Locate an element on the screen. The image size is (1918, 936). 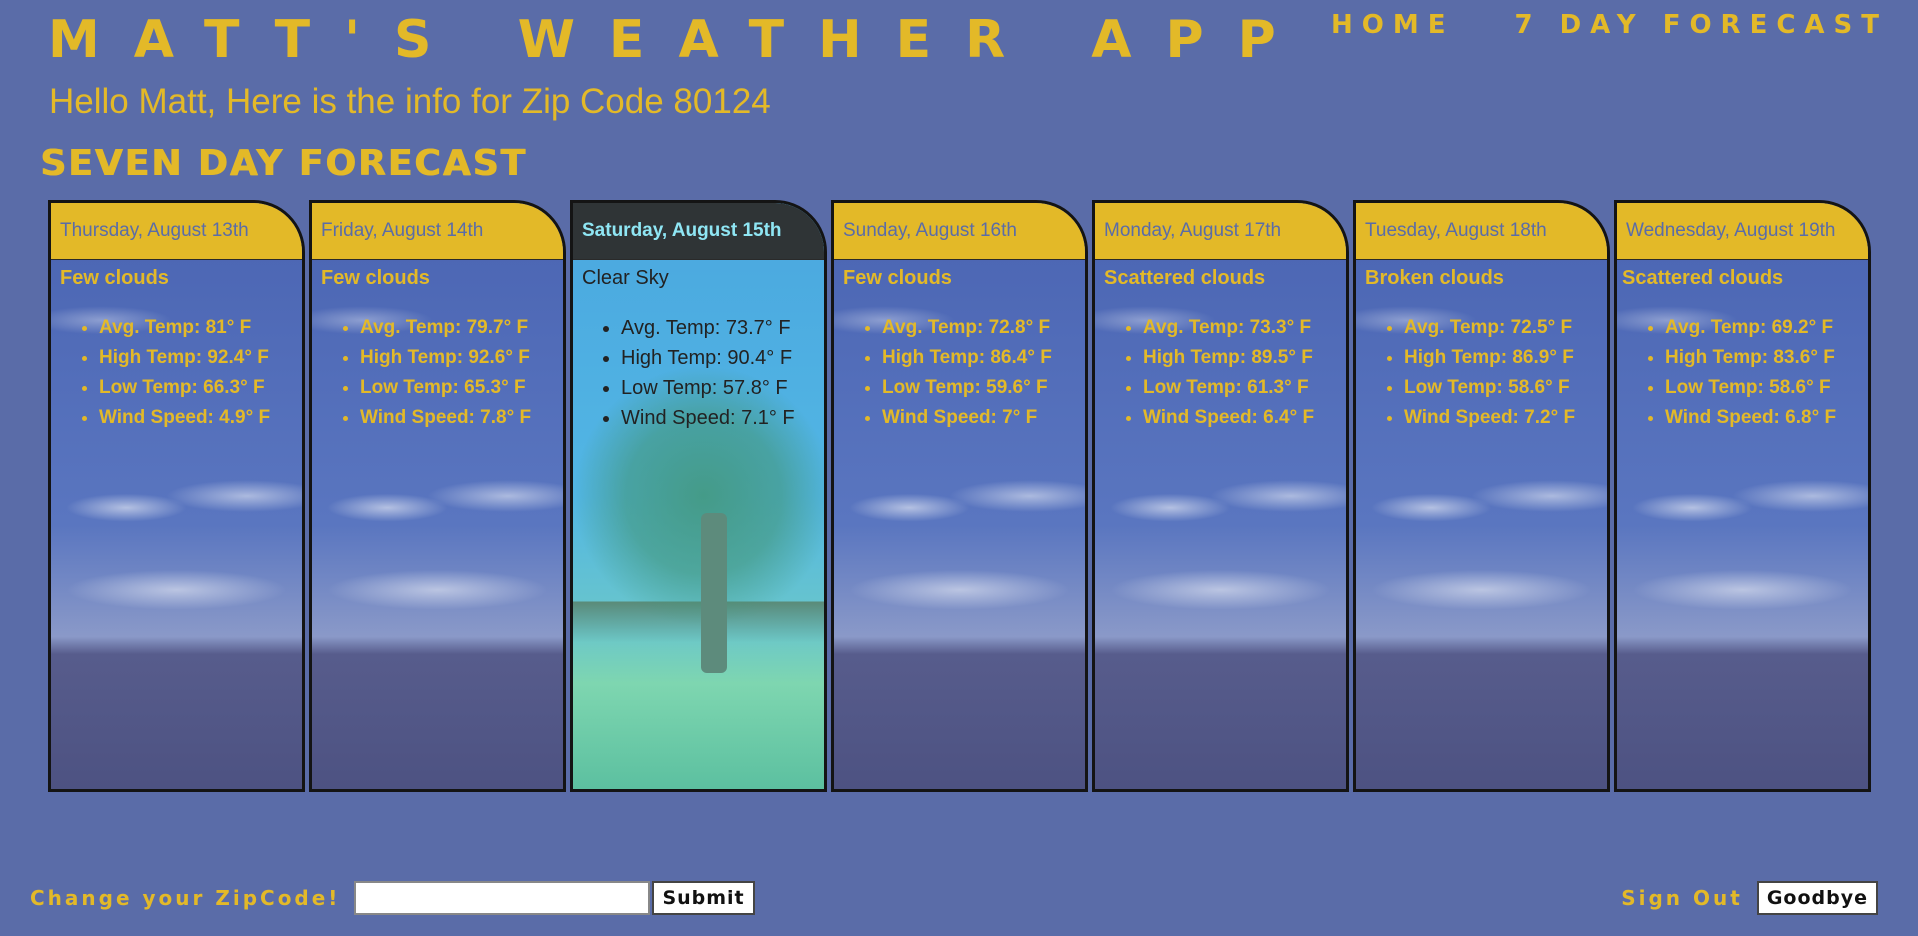
low-temp: Low Temp: 65.3° F is located at coordinates (445, 388).